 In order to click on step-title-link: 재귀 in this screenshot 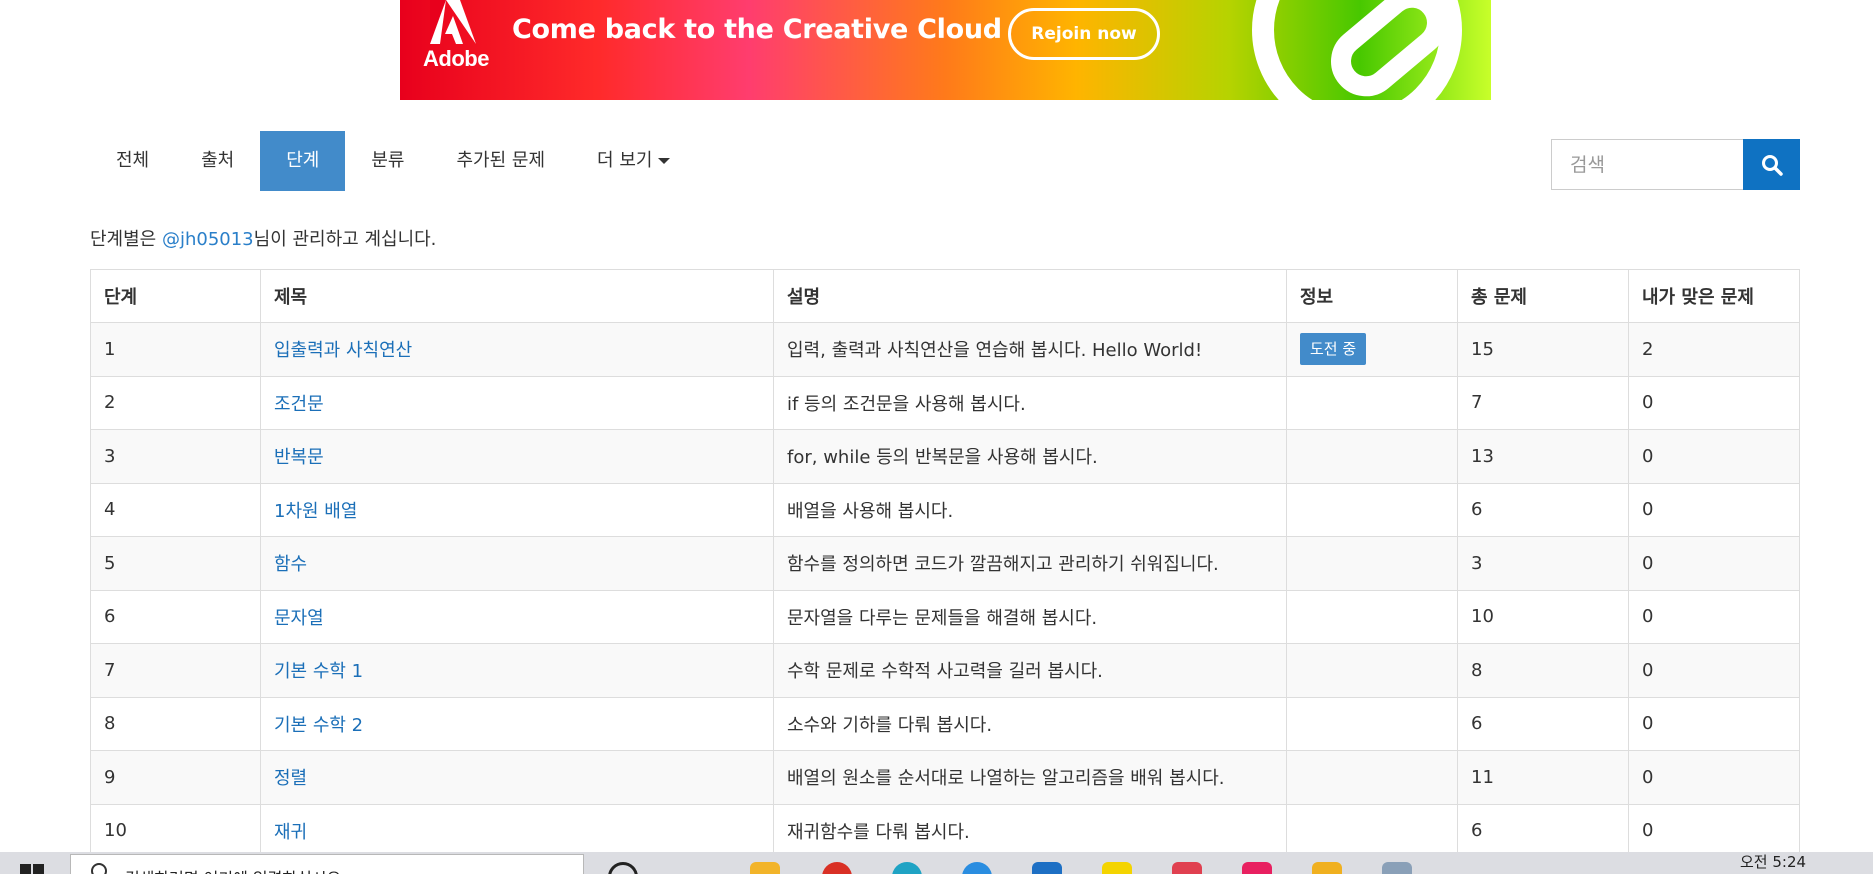, I will do `click(290, 832)`.